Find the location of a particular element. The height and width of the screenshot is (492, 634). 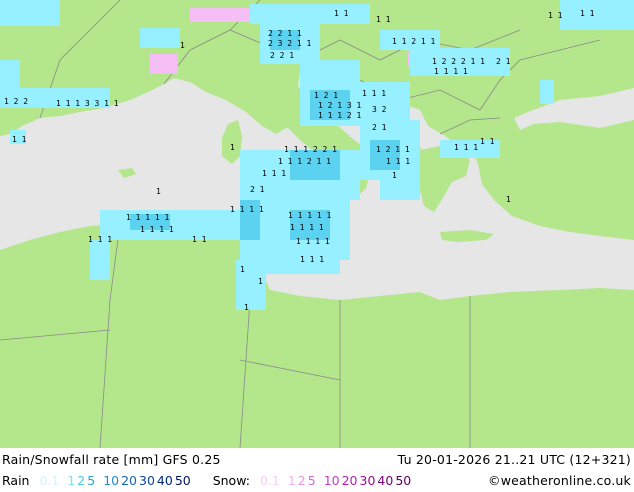

rain-legend-step: 10 is located at coordinates (111, 480).